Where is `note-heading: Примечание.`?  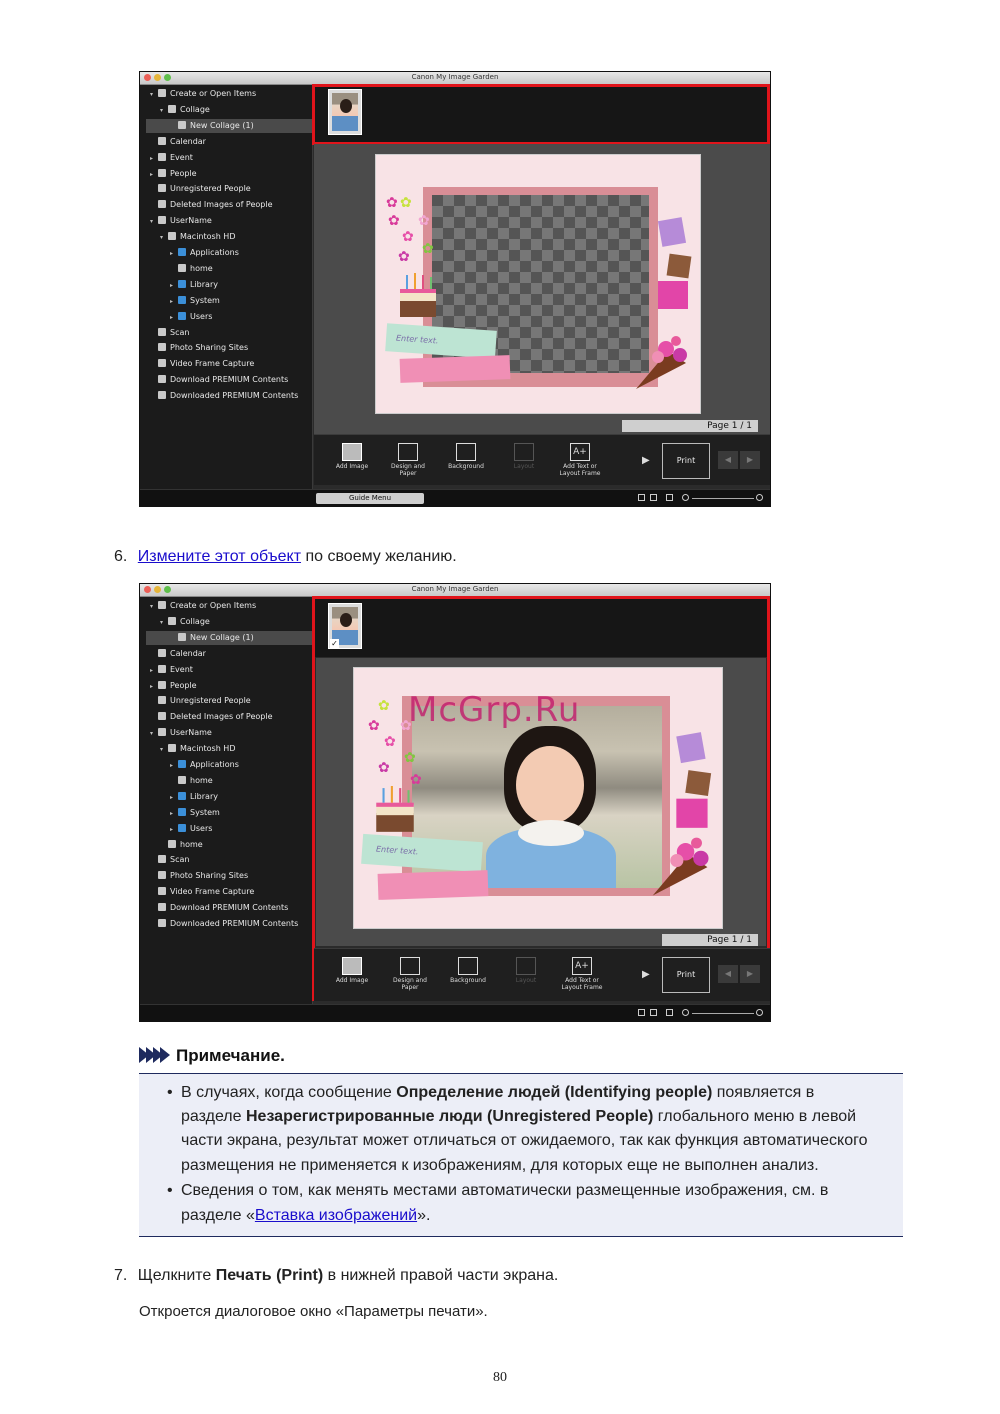
note-heading: Примечание. is located at coordinates (212, 1056).